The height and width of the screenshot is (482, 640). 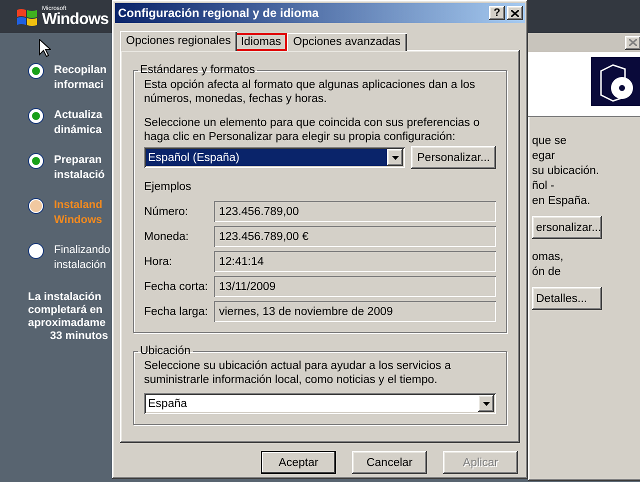 I want to click on wizard-text: su ubicación., so click(x=566, y=171).